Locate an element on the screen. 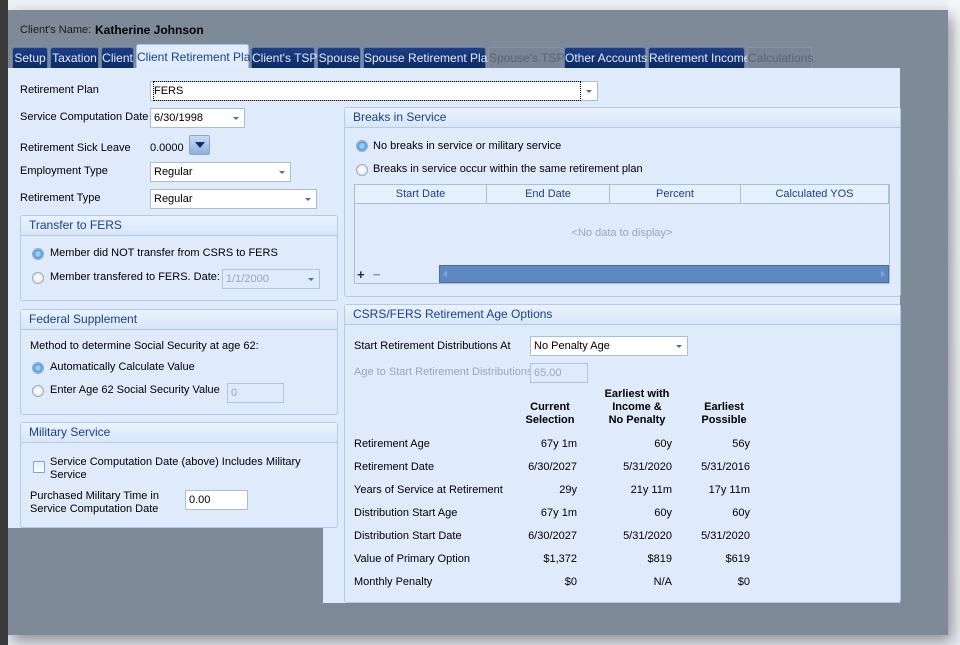  ss-value: 0 is located at coordinates (234, 393).